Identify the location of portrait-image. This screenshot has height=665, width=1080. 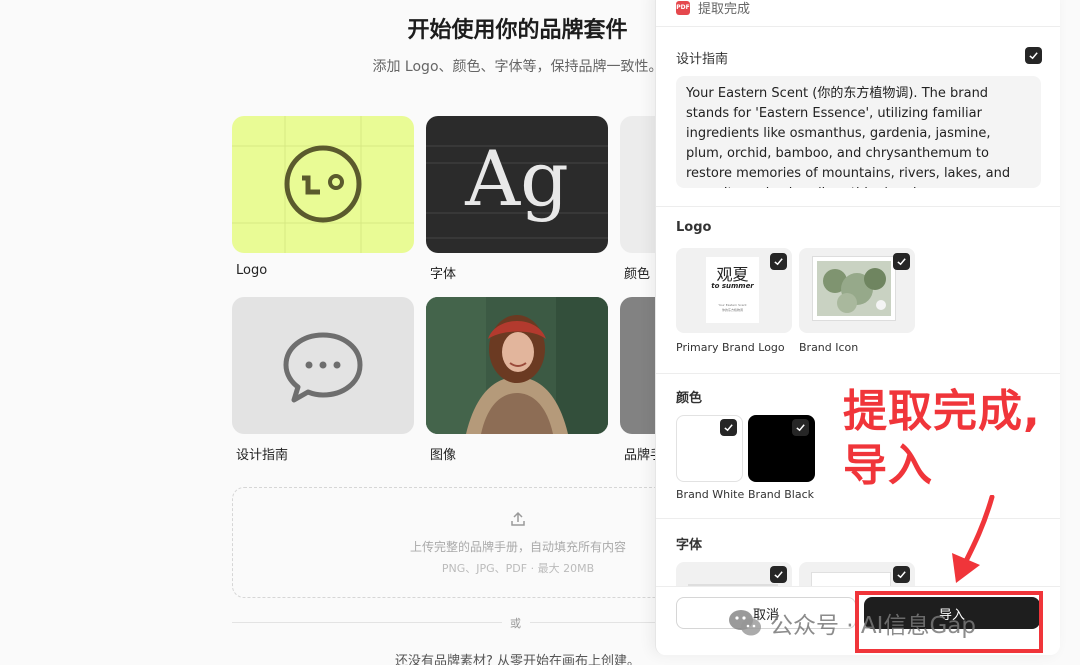
(517, 365).